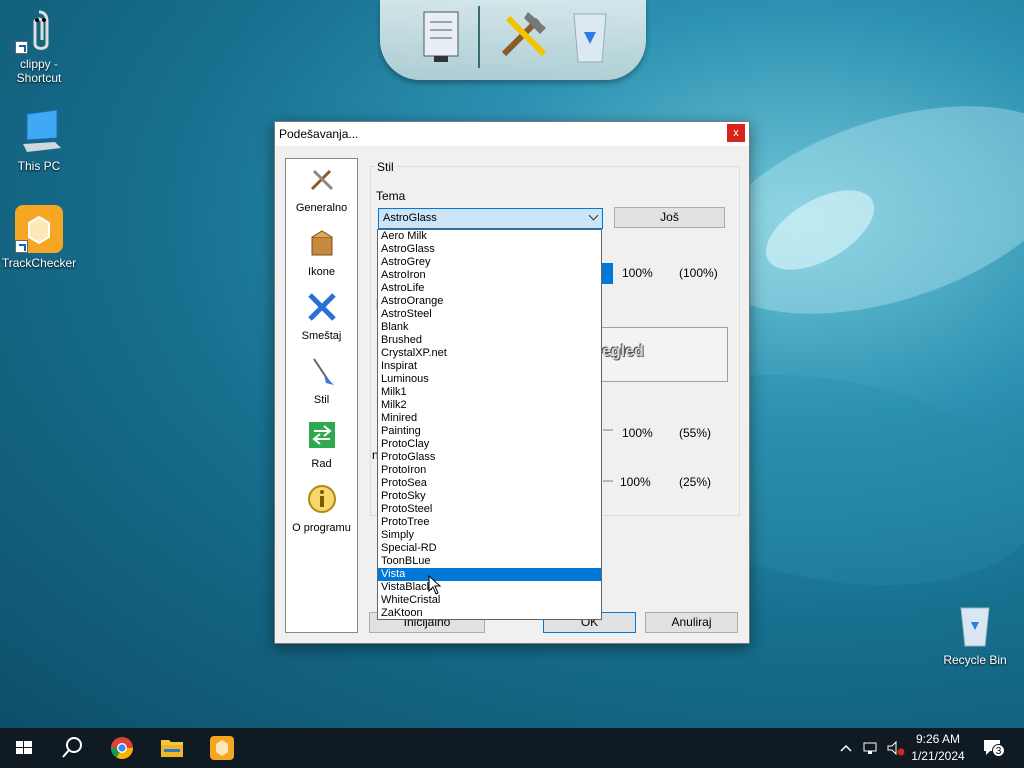 This screenshot has width=1024, height=768. I want to click on value1-paren: (100%), so click(698, 273).